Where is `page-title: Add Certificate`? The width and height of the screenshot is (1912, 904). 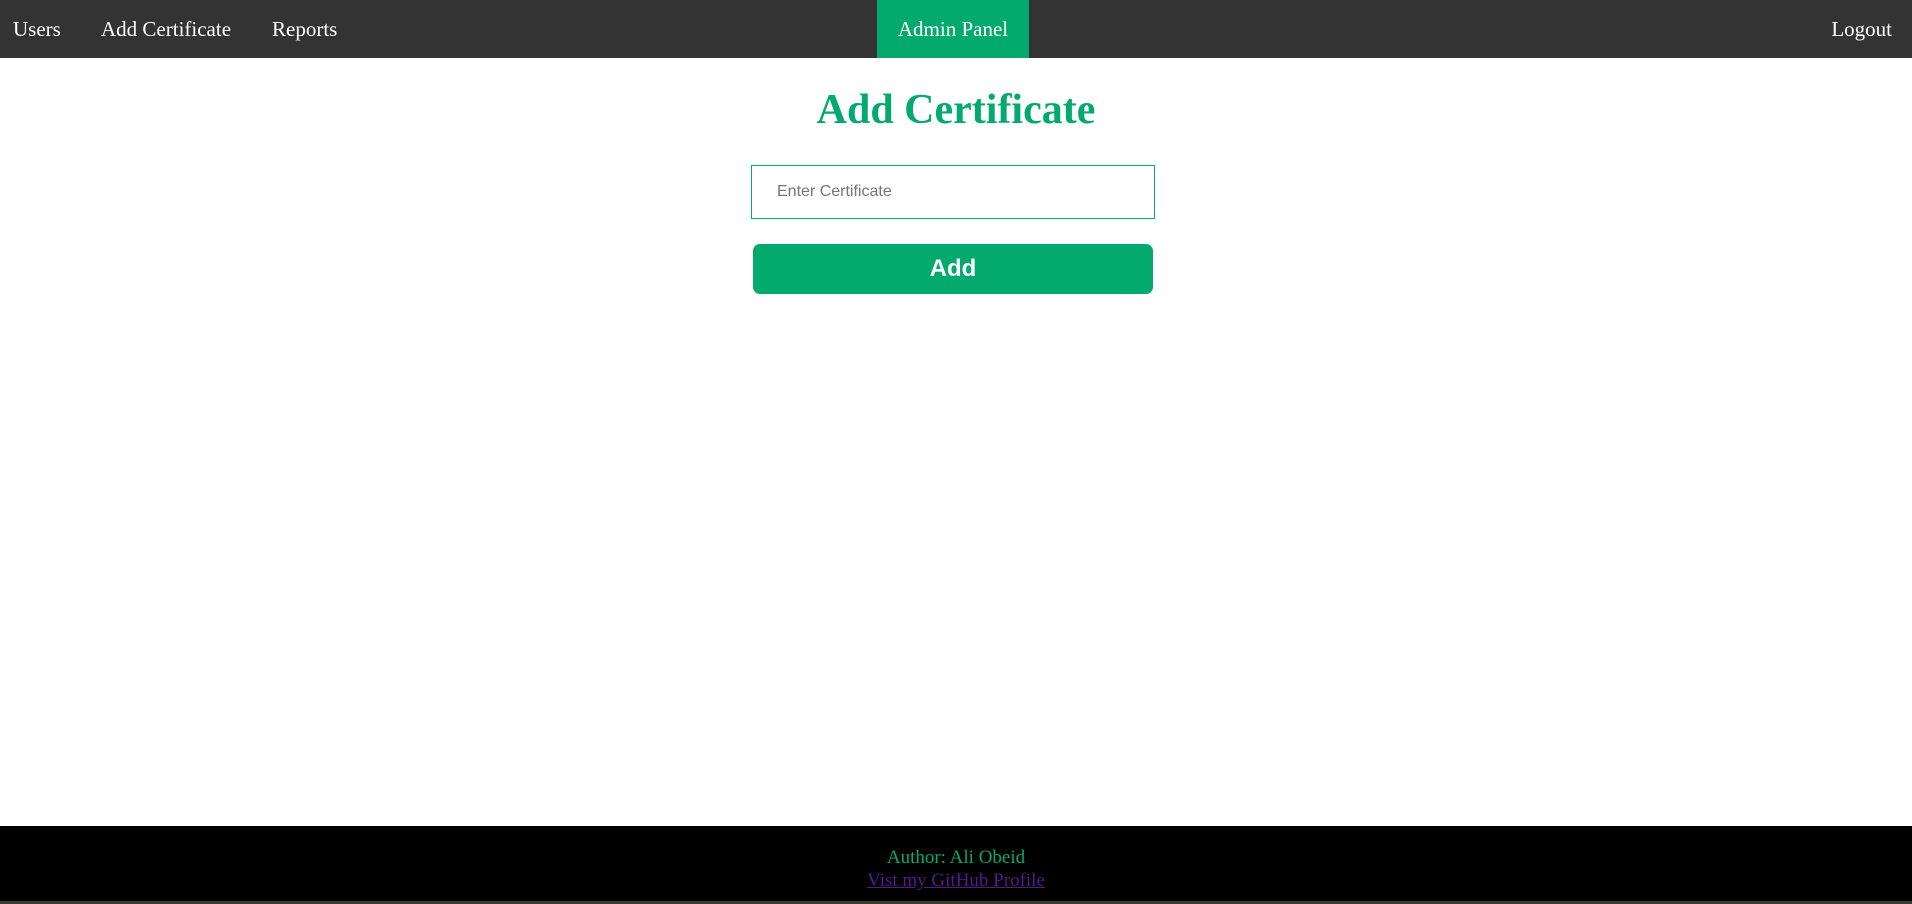
page-title: Add Certificate is located at coordinates (956, 110).